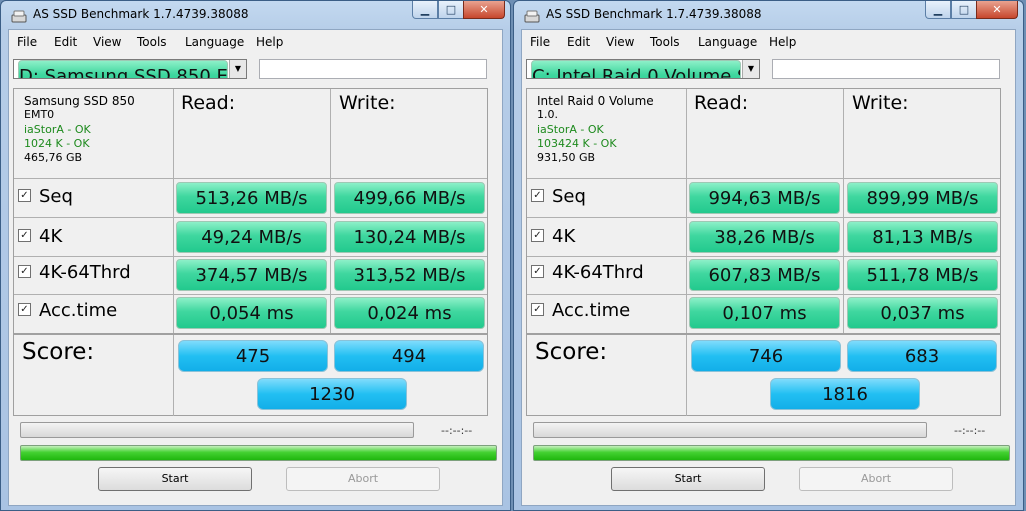  What do you see at coordinates (251, 275) in the screenshot?
I see `4k64-read-value: 374,57 MB/s` at bounding box center [251, 275].